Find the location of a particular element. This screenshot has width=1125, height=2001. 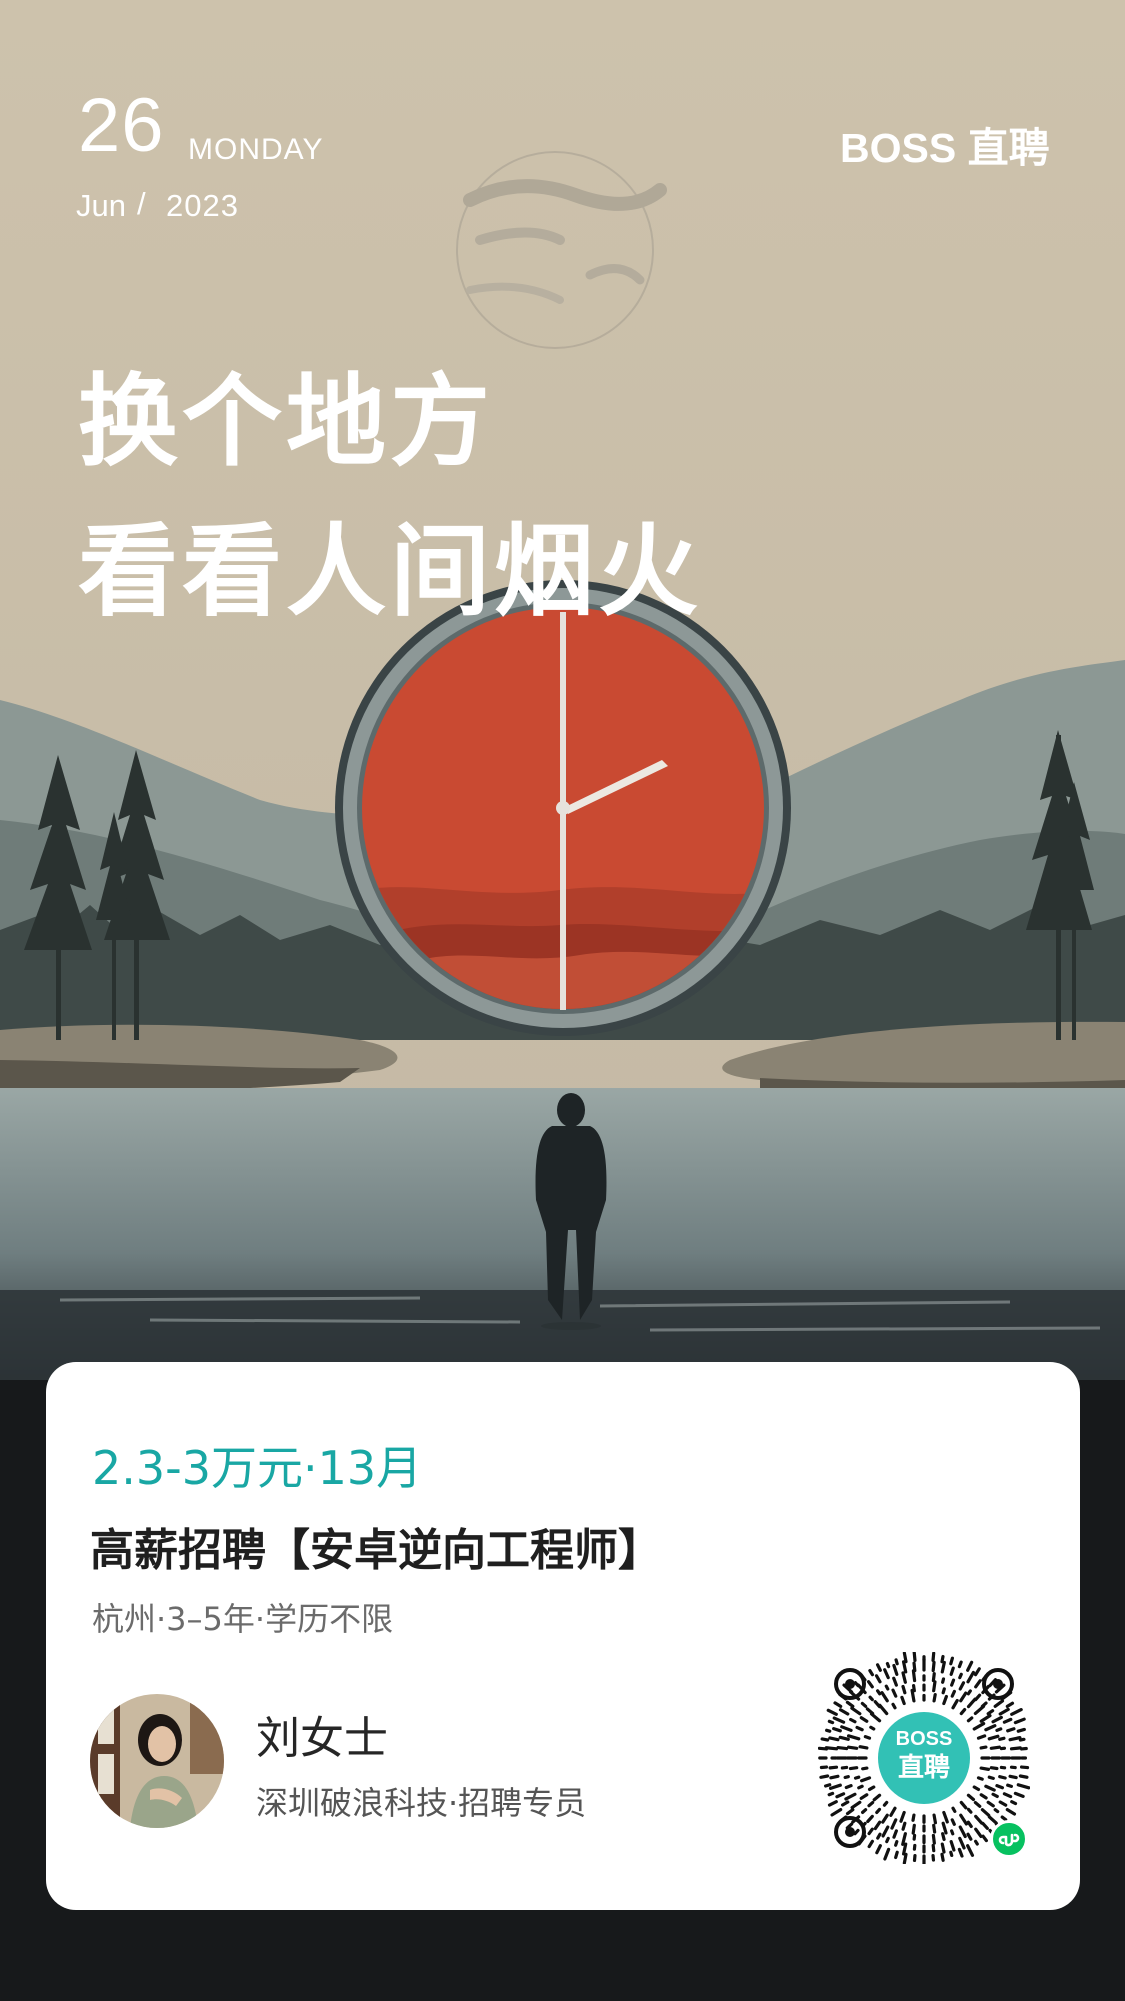

avatar is located at coordinates (157, 1761).